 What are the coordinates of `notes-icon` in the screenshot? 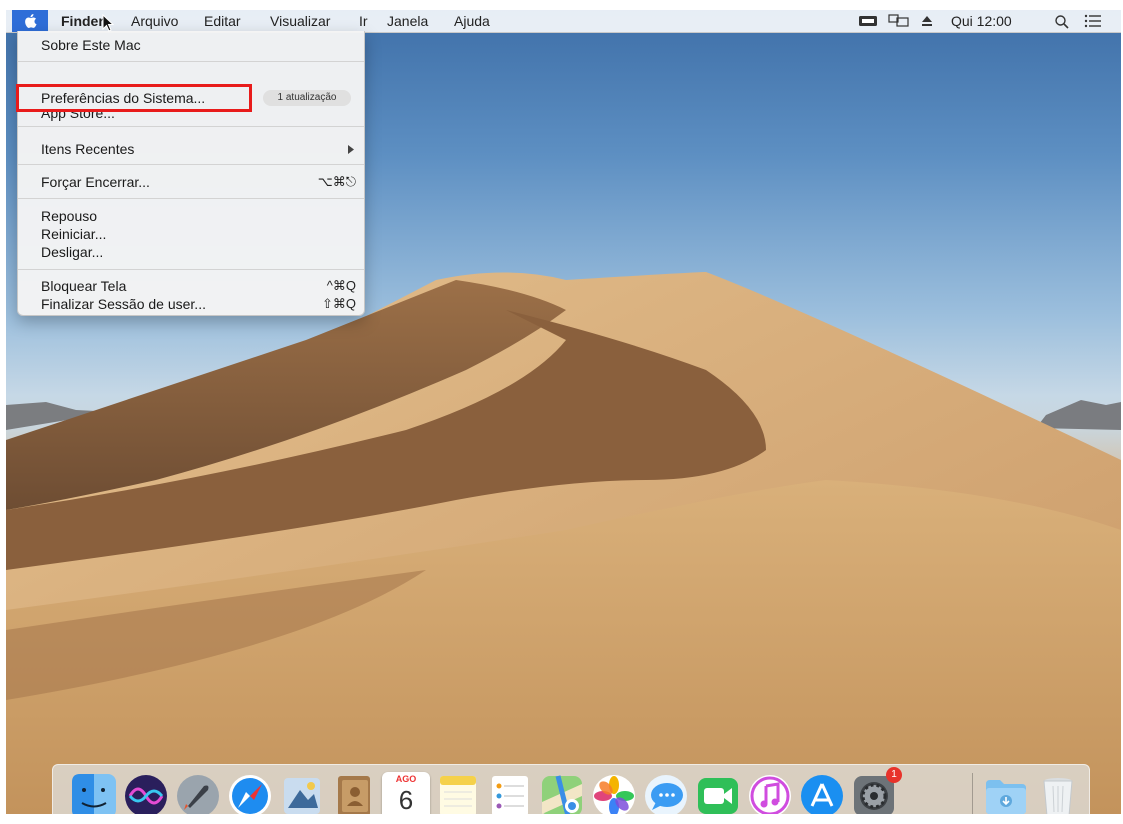 It's located at (458, 793).